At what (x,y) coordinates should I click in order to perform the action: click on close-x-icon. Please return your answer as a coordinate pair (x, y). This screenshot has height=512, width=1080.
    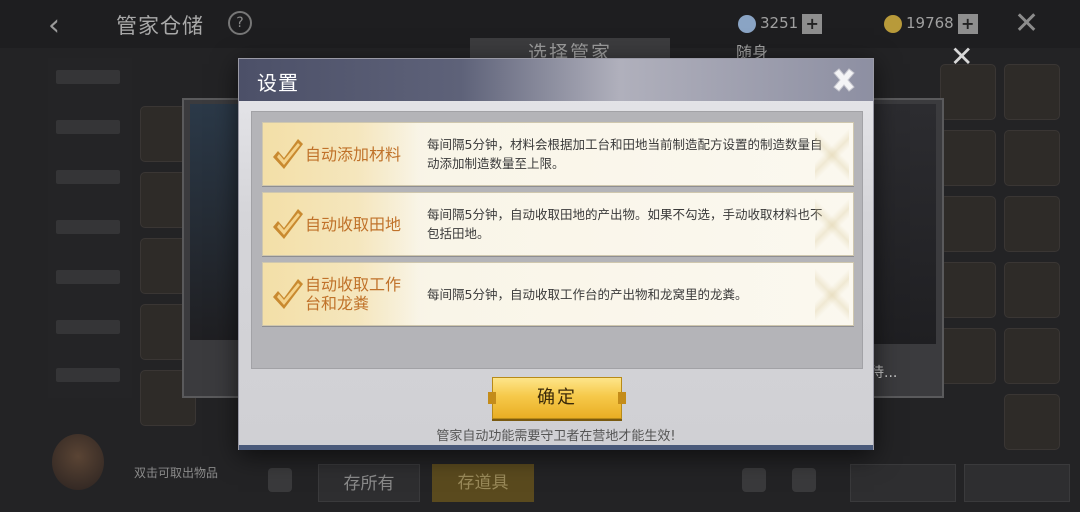
    Looking at the image, I should click on (844, 80).